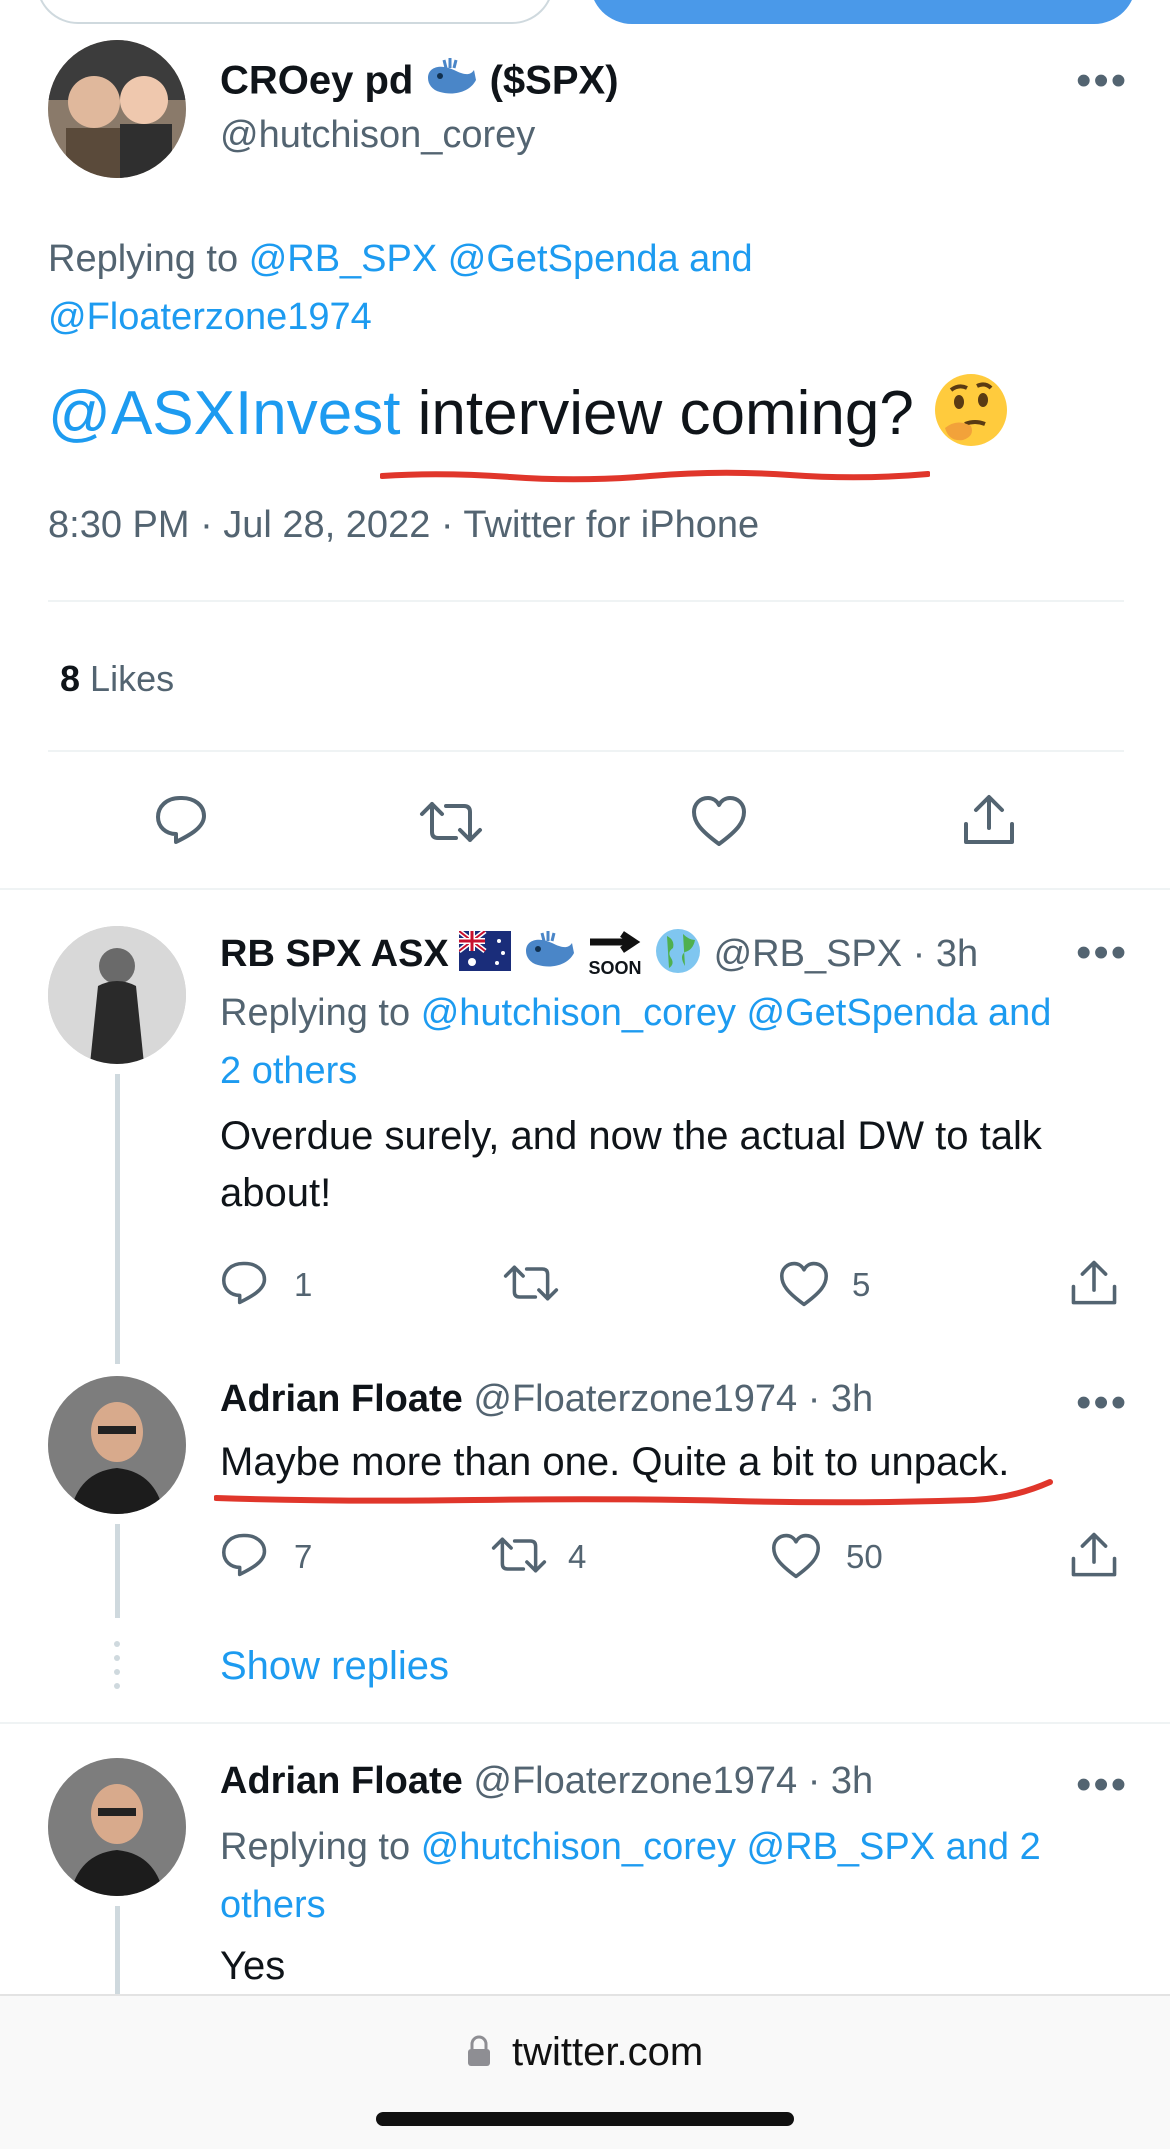 The height and width of the screenshot is (2149, 1170). Describe the element at coordinates (334, 1666) in the screenshot. I see `show-replies-link: Show replies` at that location.